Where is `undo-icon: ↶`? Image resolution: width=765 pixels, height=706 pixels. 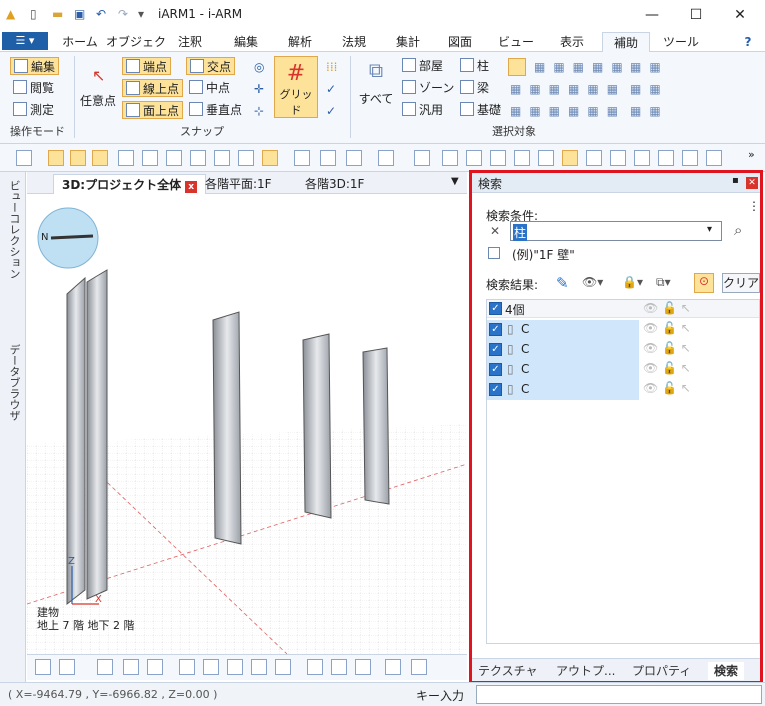
undo-icon: ↶ is located at coordinates (101, 14).